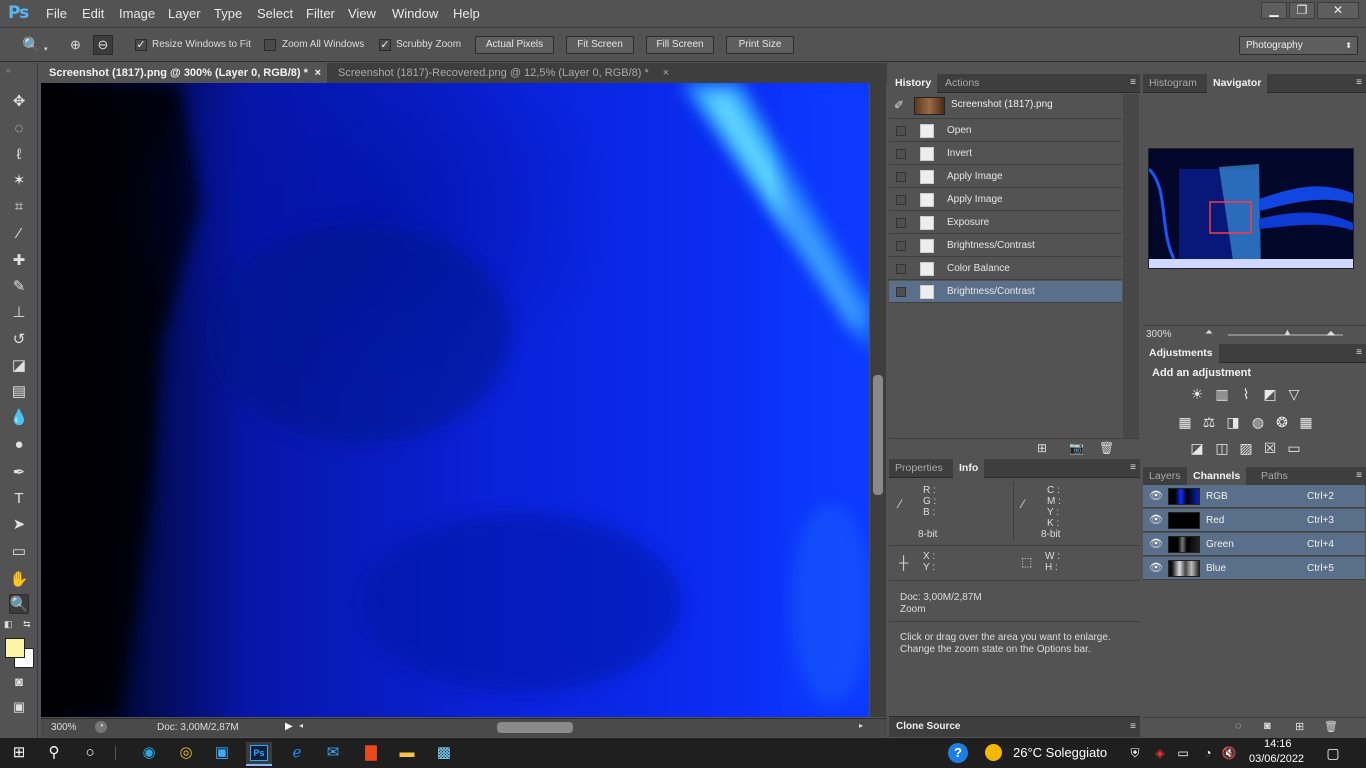  What do you see at coordinates (1222, 394) in the screenshot?
I see `levels-icon: ▥` at bounding box center [1222, 394].